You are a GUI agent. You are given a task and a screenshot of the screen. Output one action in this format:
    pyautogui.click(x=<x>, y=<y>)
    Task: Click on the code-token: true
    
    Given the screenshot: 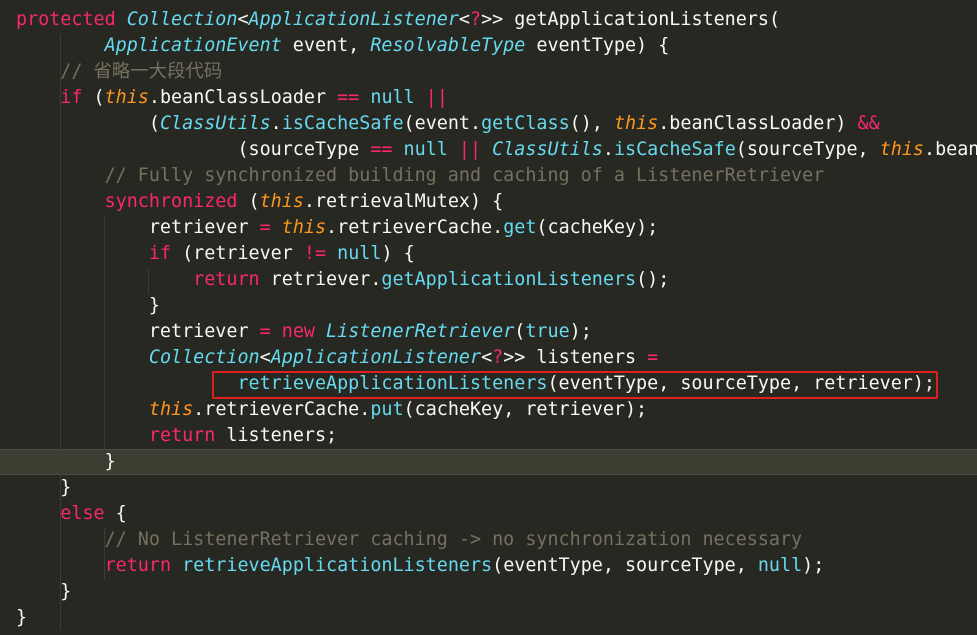 What is the action you would take?
    pyautogui.click(x=547, y=331)
    